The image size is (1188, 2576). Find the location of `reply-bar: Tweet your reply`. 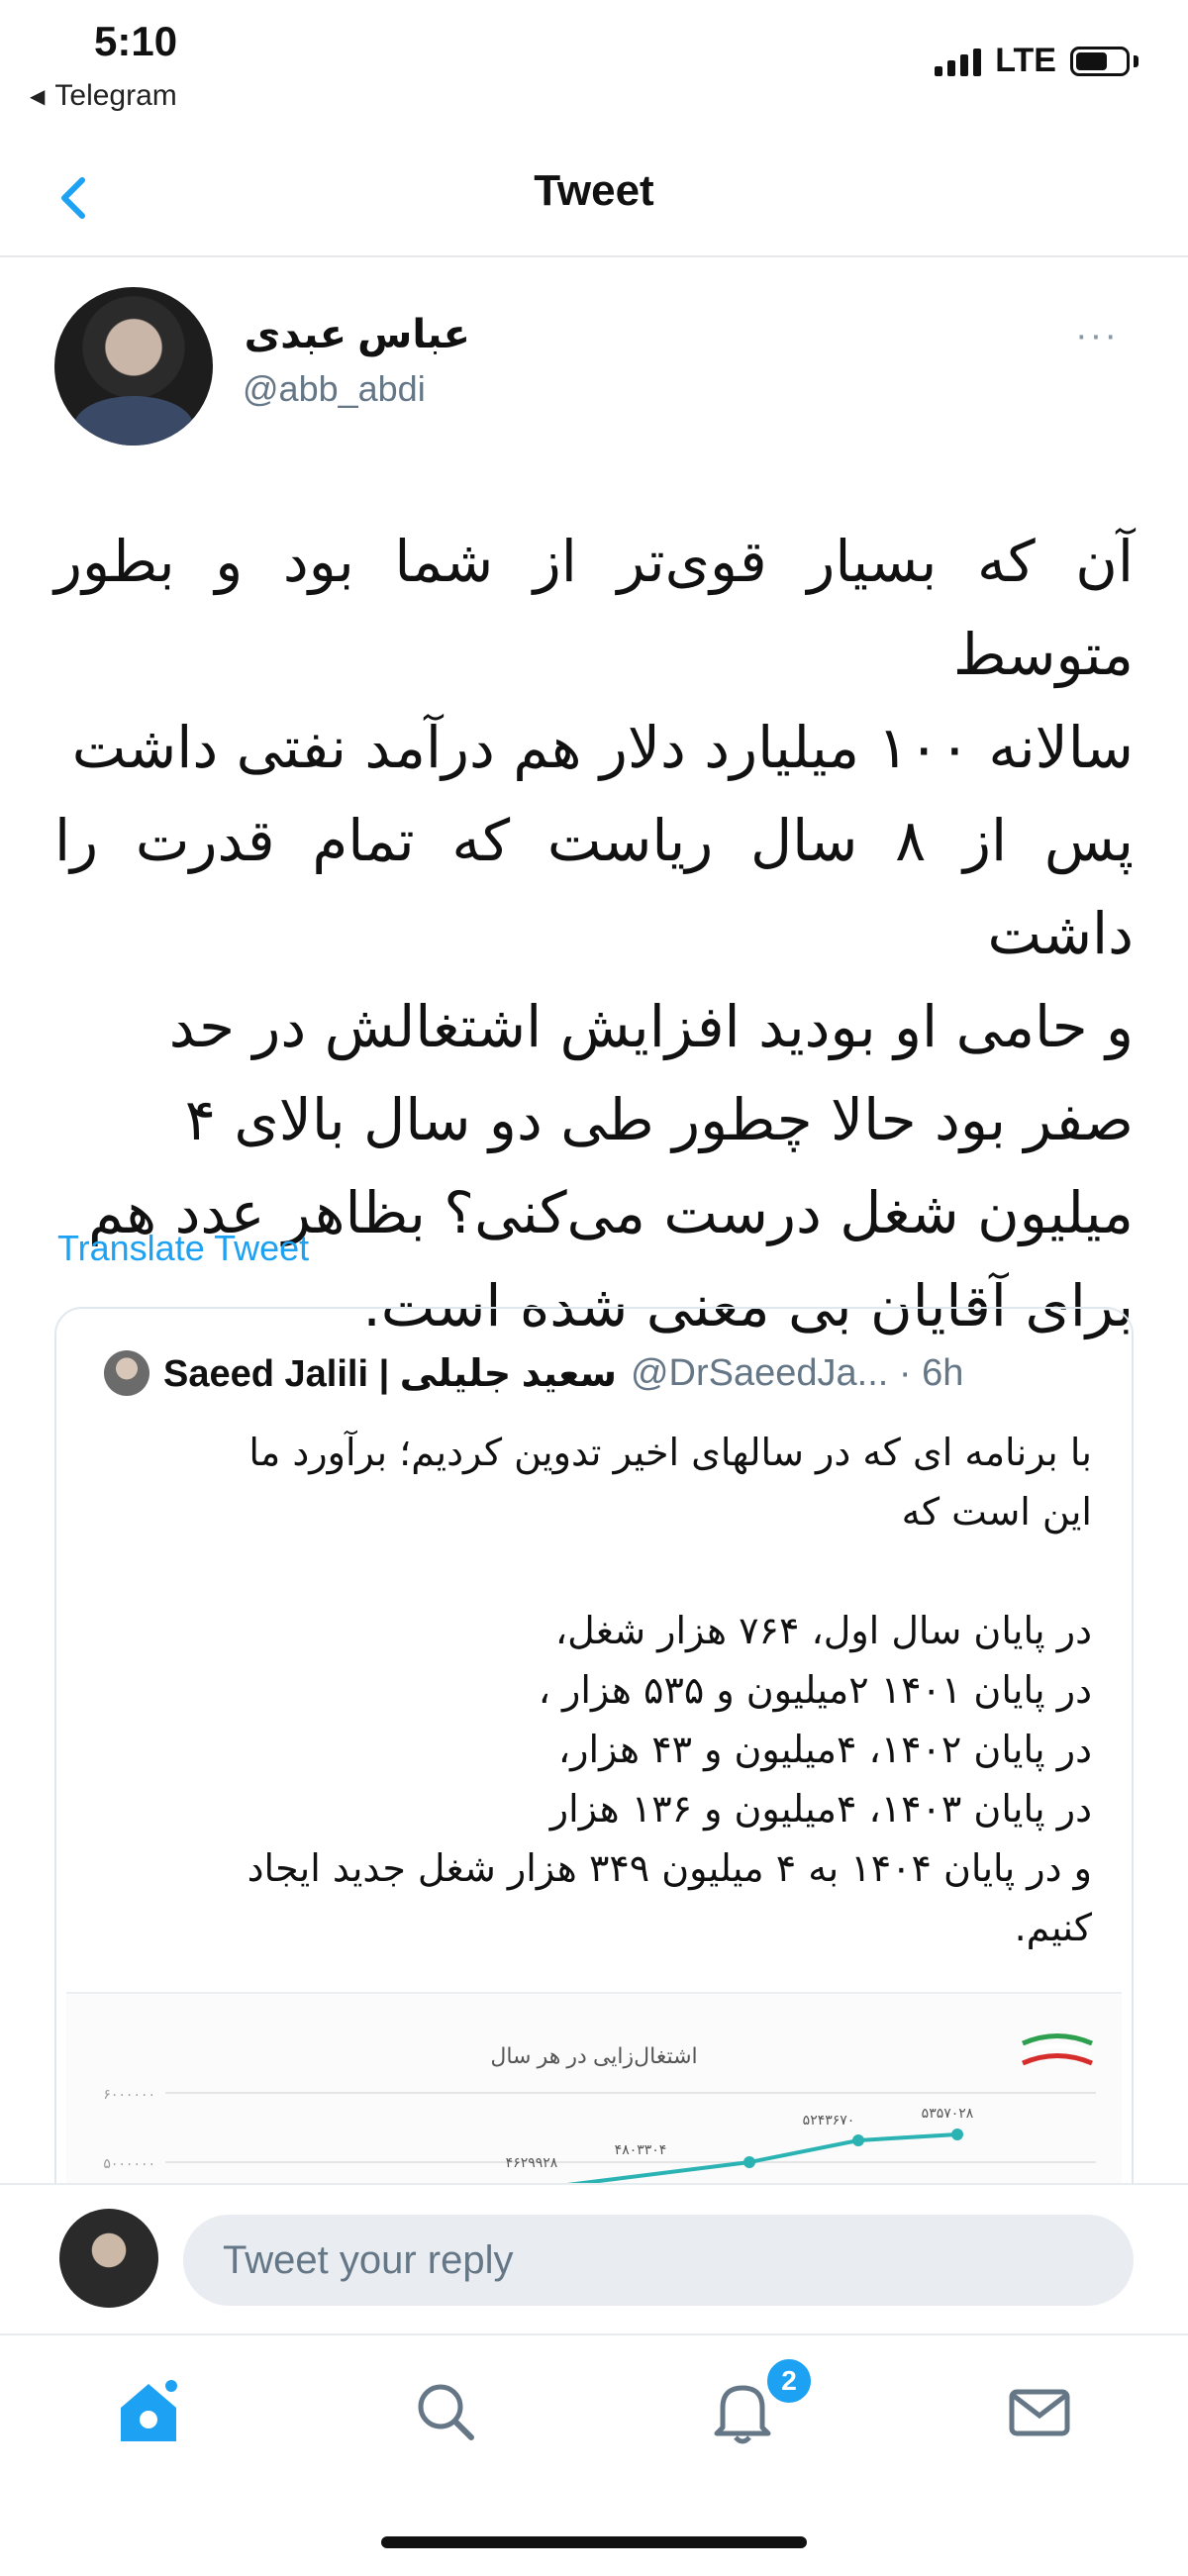

reply-bar: Tweet your reply is located at coordinates (594, 2259).